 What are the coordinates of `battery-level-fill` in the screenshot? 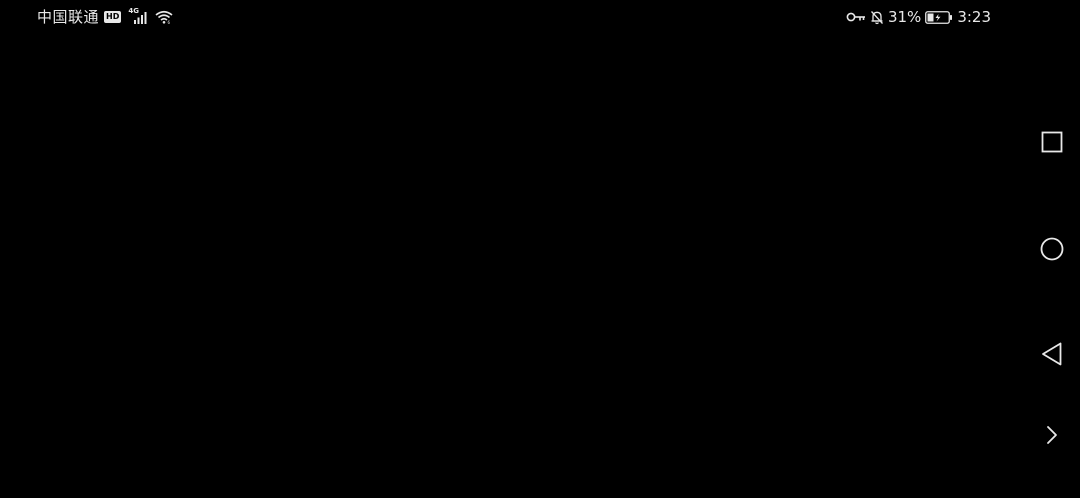 It's located at (930, 17).